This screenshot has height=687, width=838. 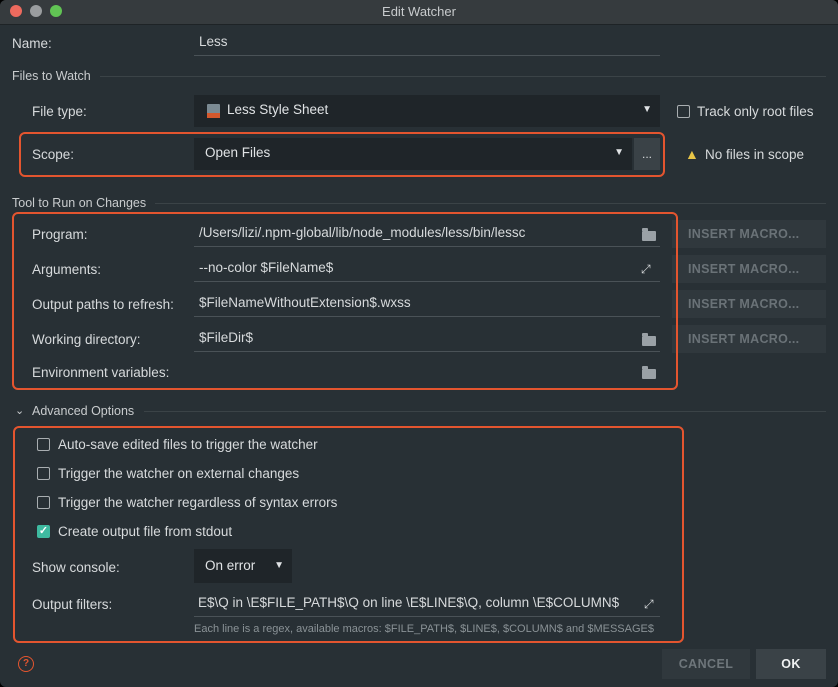 What do you see at coordinates (427, 304) in the screenshot?
I see `output-paths-input: $FileNameWithoutExtension$.wxss` at bounding box center [427, 304].